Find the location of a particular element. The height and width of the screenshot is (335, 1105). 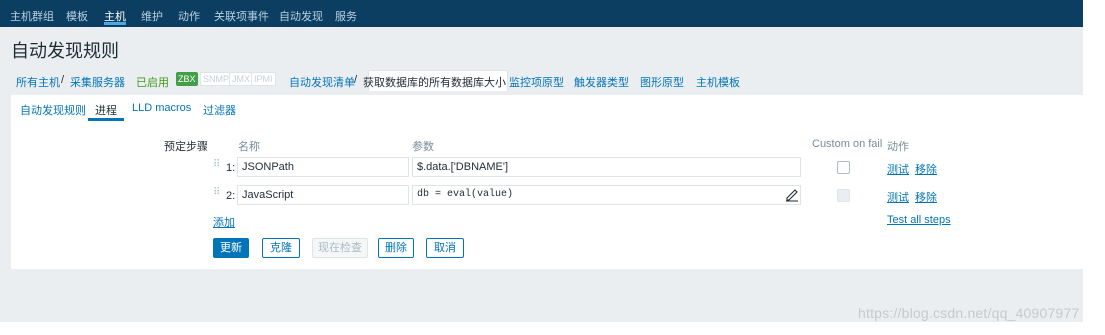

breadcrumb-current-rule: 获取数据库的所有数据库大小 is located at coordinates (434, 83).